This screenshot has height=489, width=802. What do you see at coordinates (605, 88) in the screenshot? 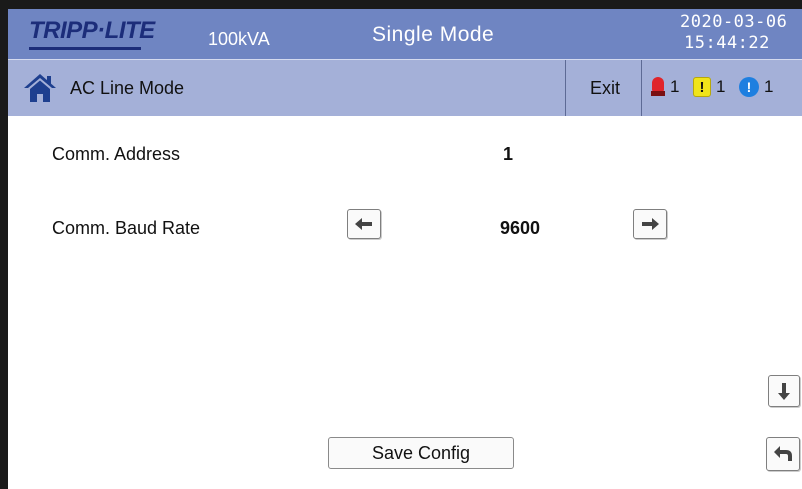
I see `exit-button: Exit` at bounding box center [605, 88].